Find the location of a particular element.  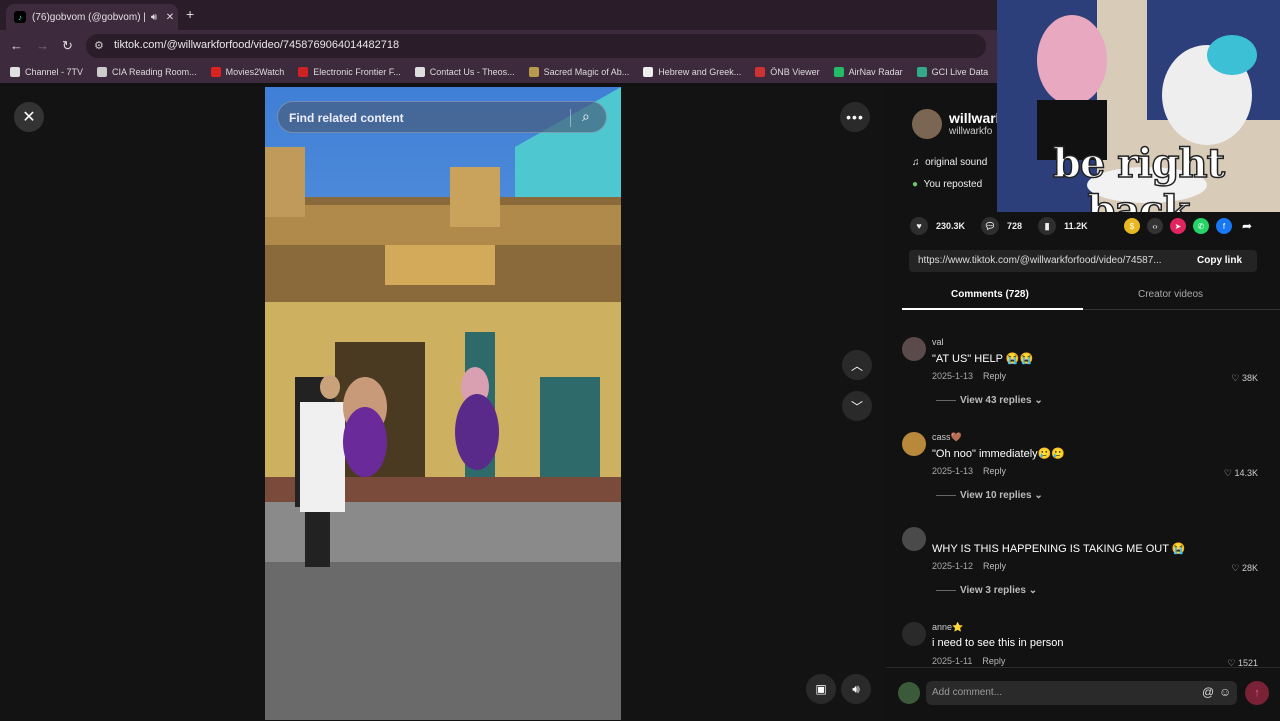

engagement-stats: ♥ 230.3K 💬︎ 728 ▮ 11.2K is located at coordinates (1007, 226).